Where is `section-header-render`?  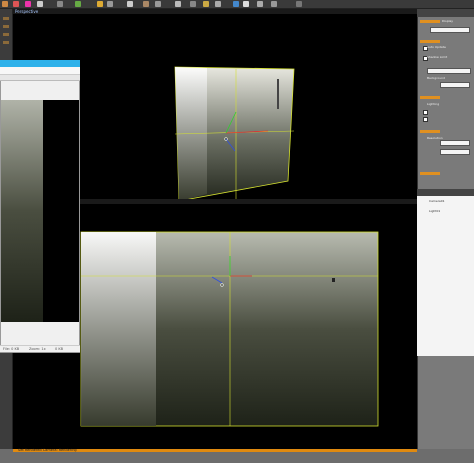
section-header-render is located at coordinates (430, 173).